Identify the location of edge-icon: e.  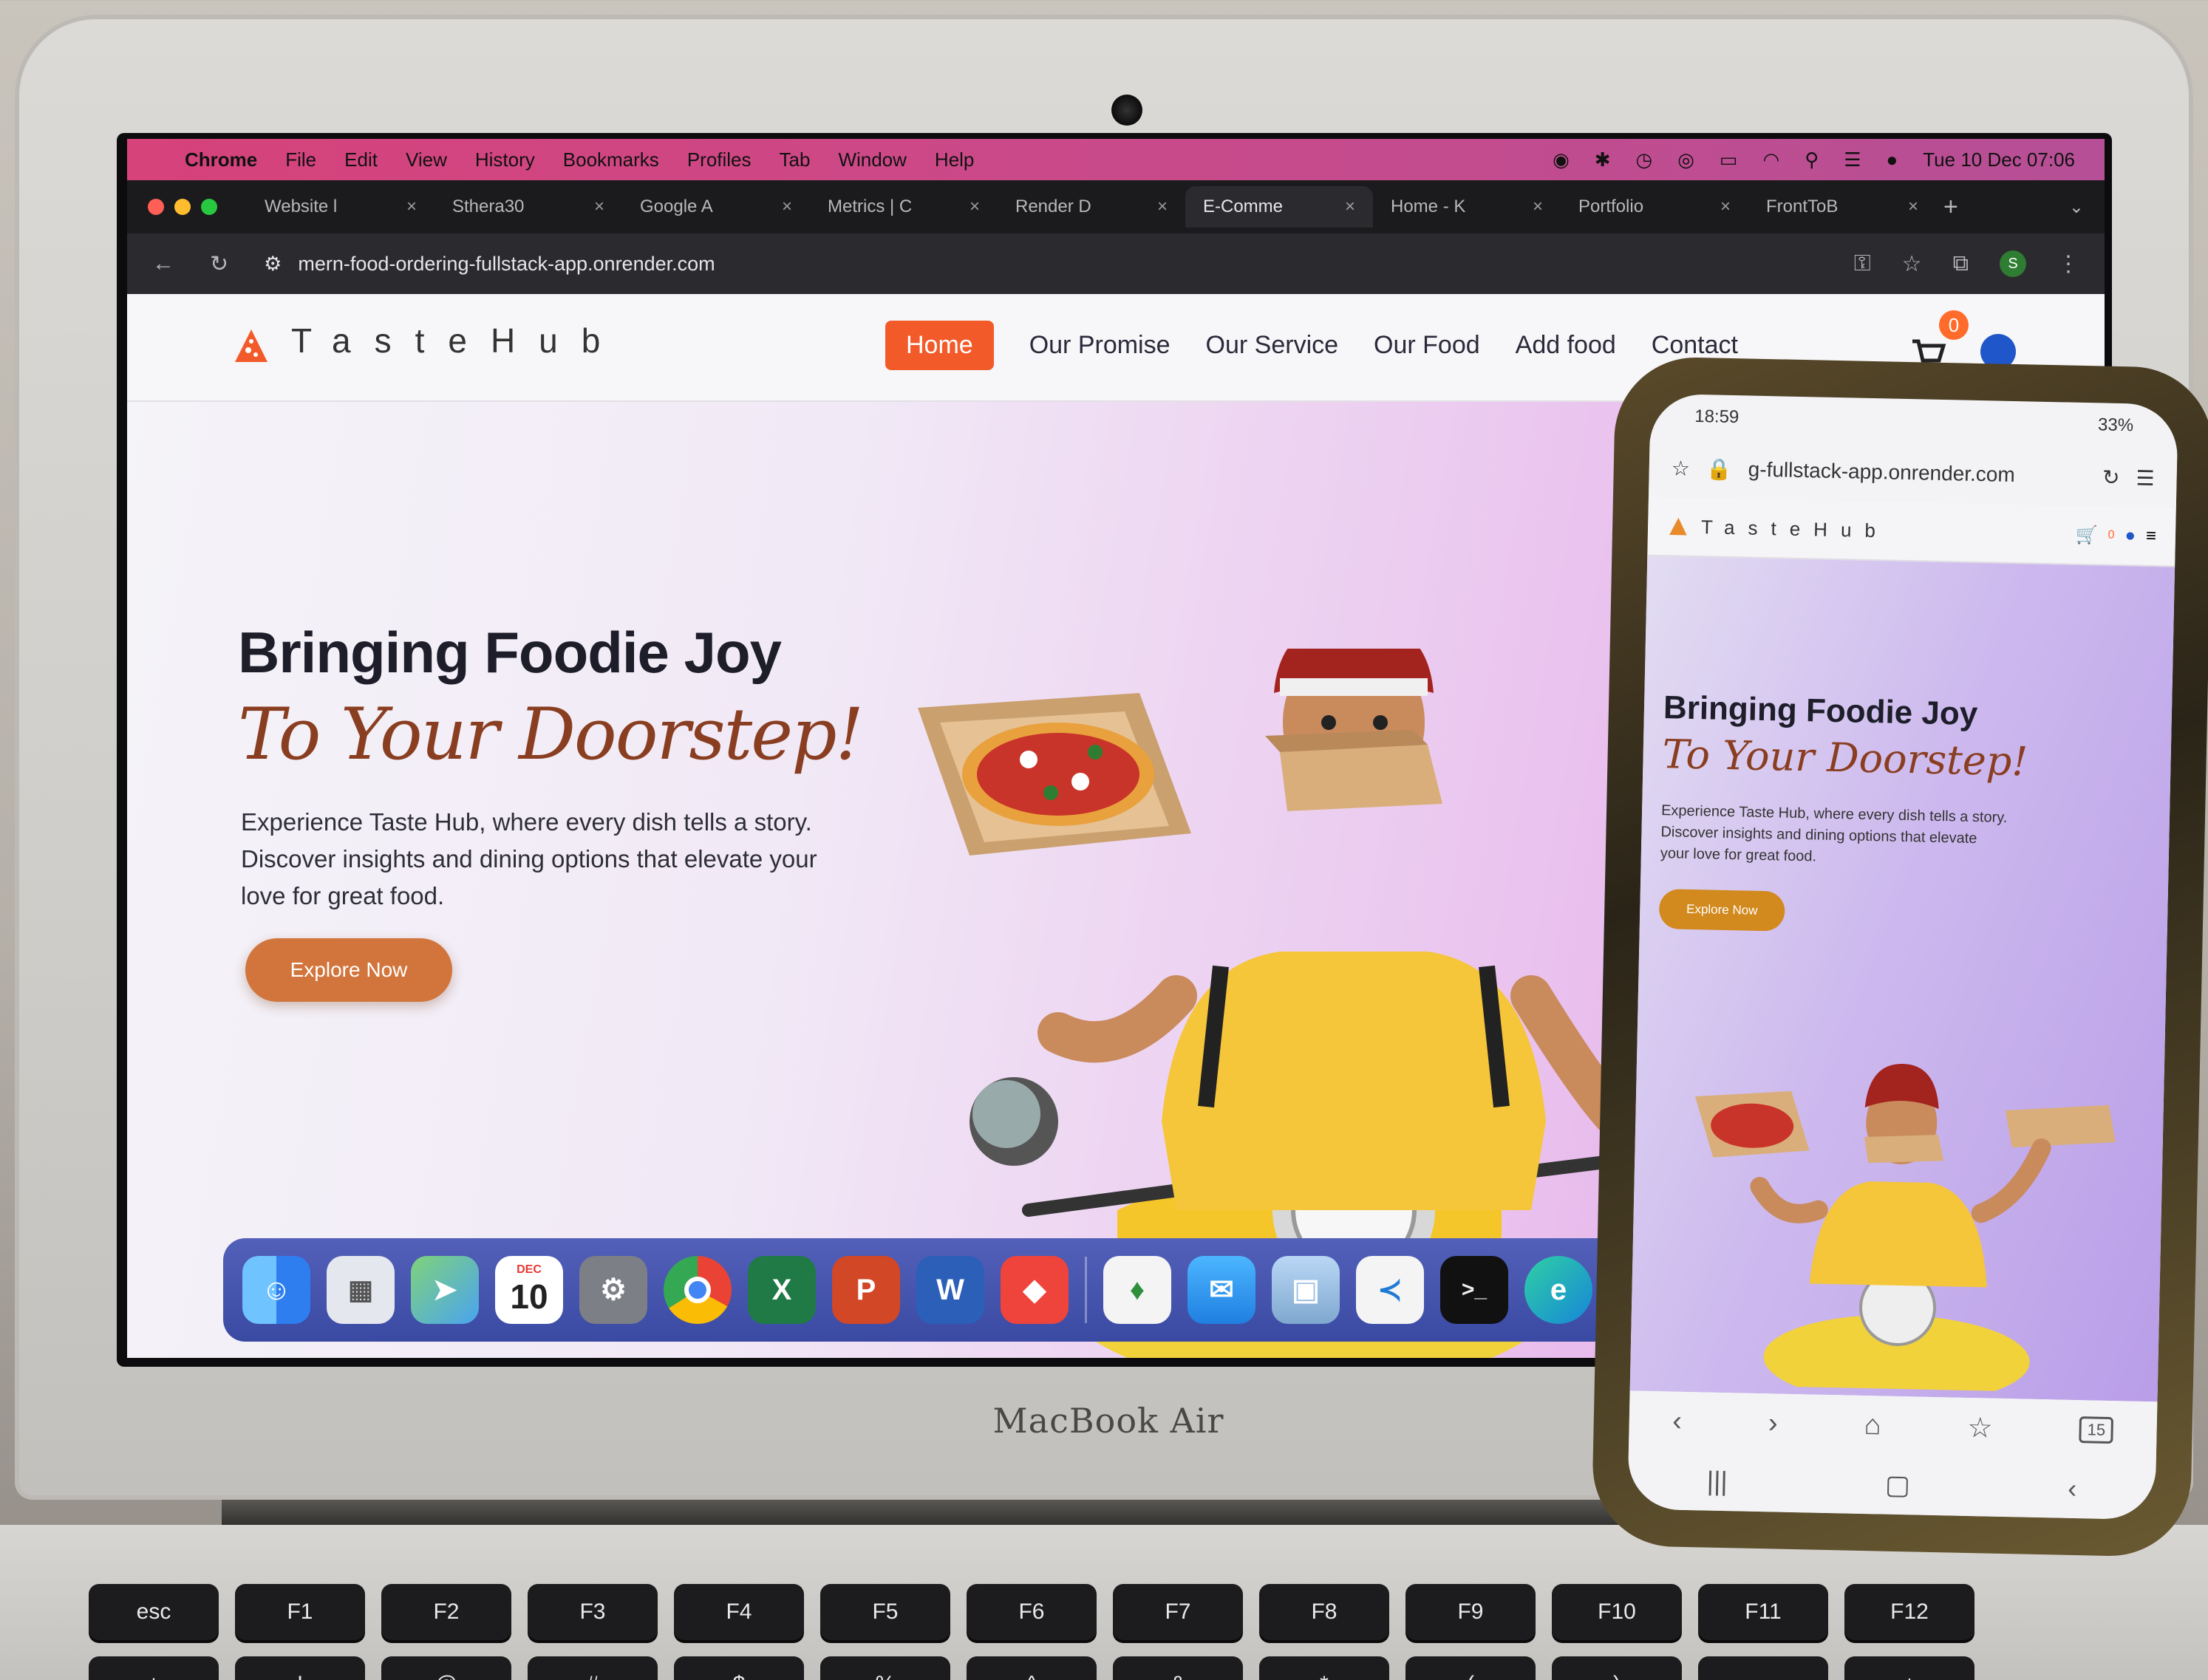
(1558, 1290).